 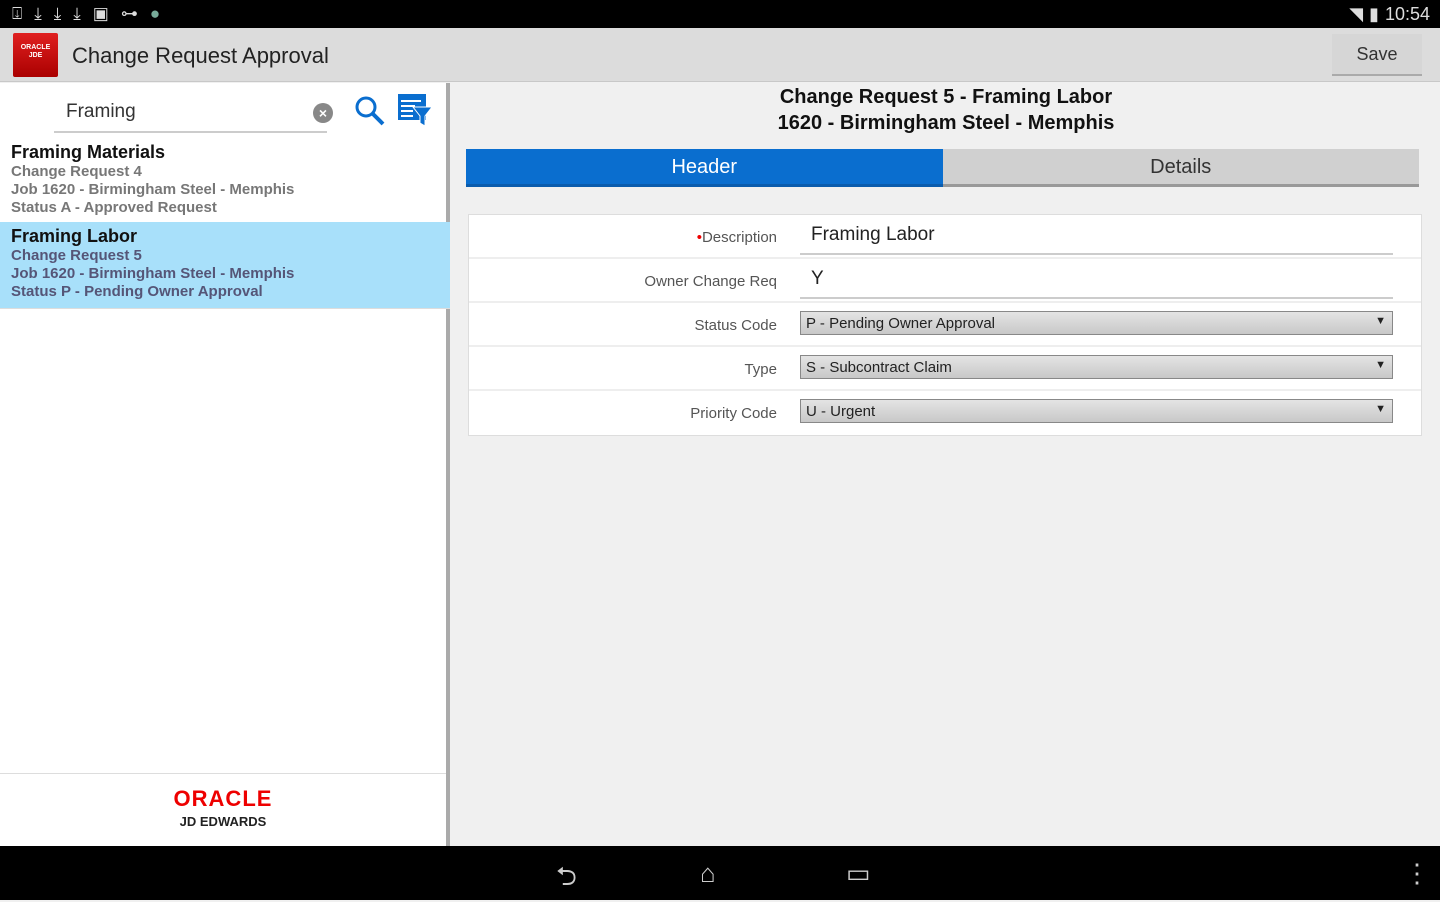 I want to click on type-row: Type S - Subcontract Claim ▼, so click(x=945, y=369).